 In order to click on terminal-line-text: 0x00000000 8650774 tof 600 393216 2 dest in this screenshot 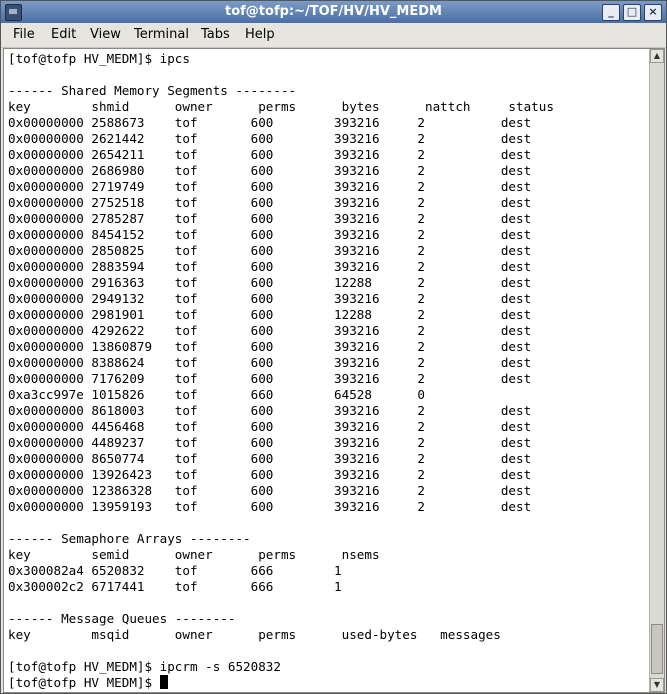, I will do `click(270, 458)`.